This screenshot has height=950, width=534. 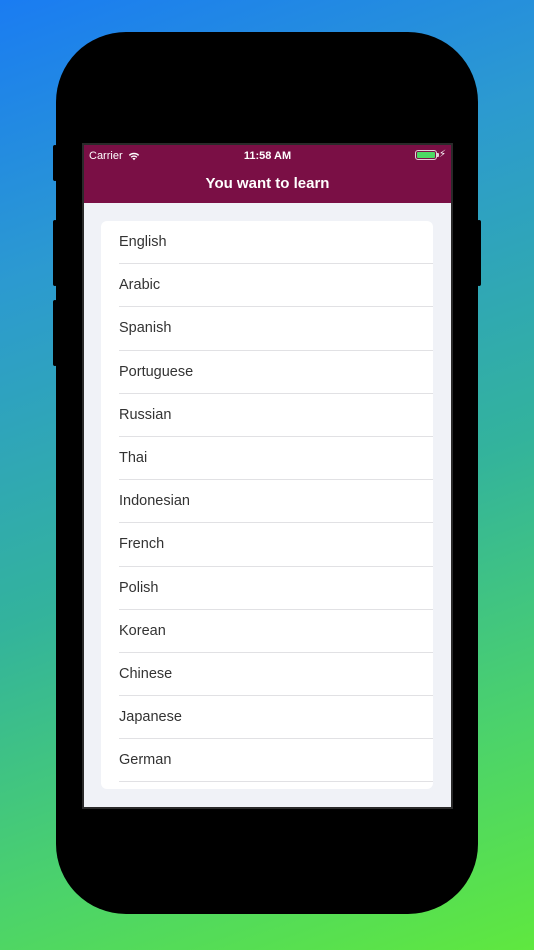 I want to click on language-label: Portuguese, so click(x=156, y=371).